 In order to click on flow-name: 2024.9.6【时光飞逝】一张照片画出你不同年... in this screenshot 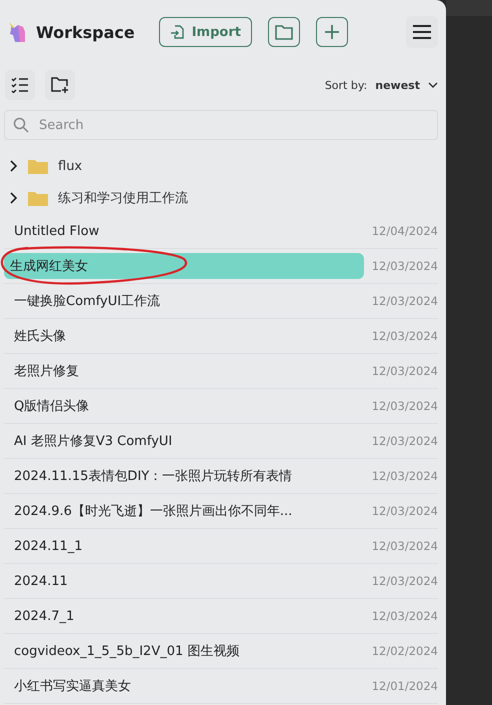, I will do `click(191, 511)`.